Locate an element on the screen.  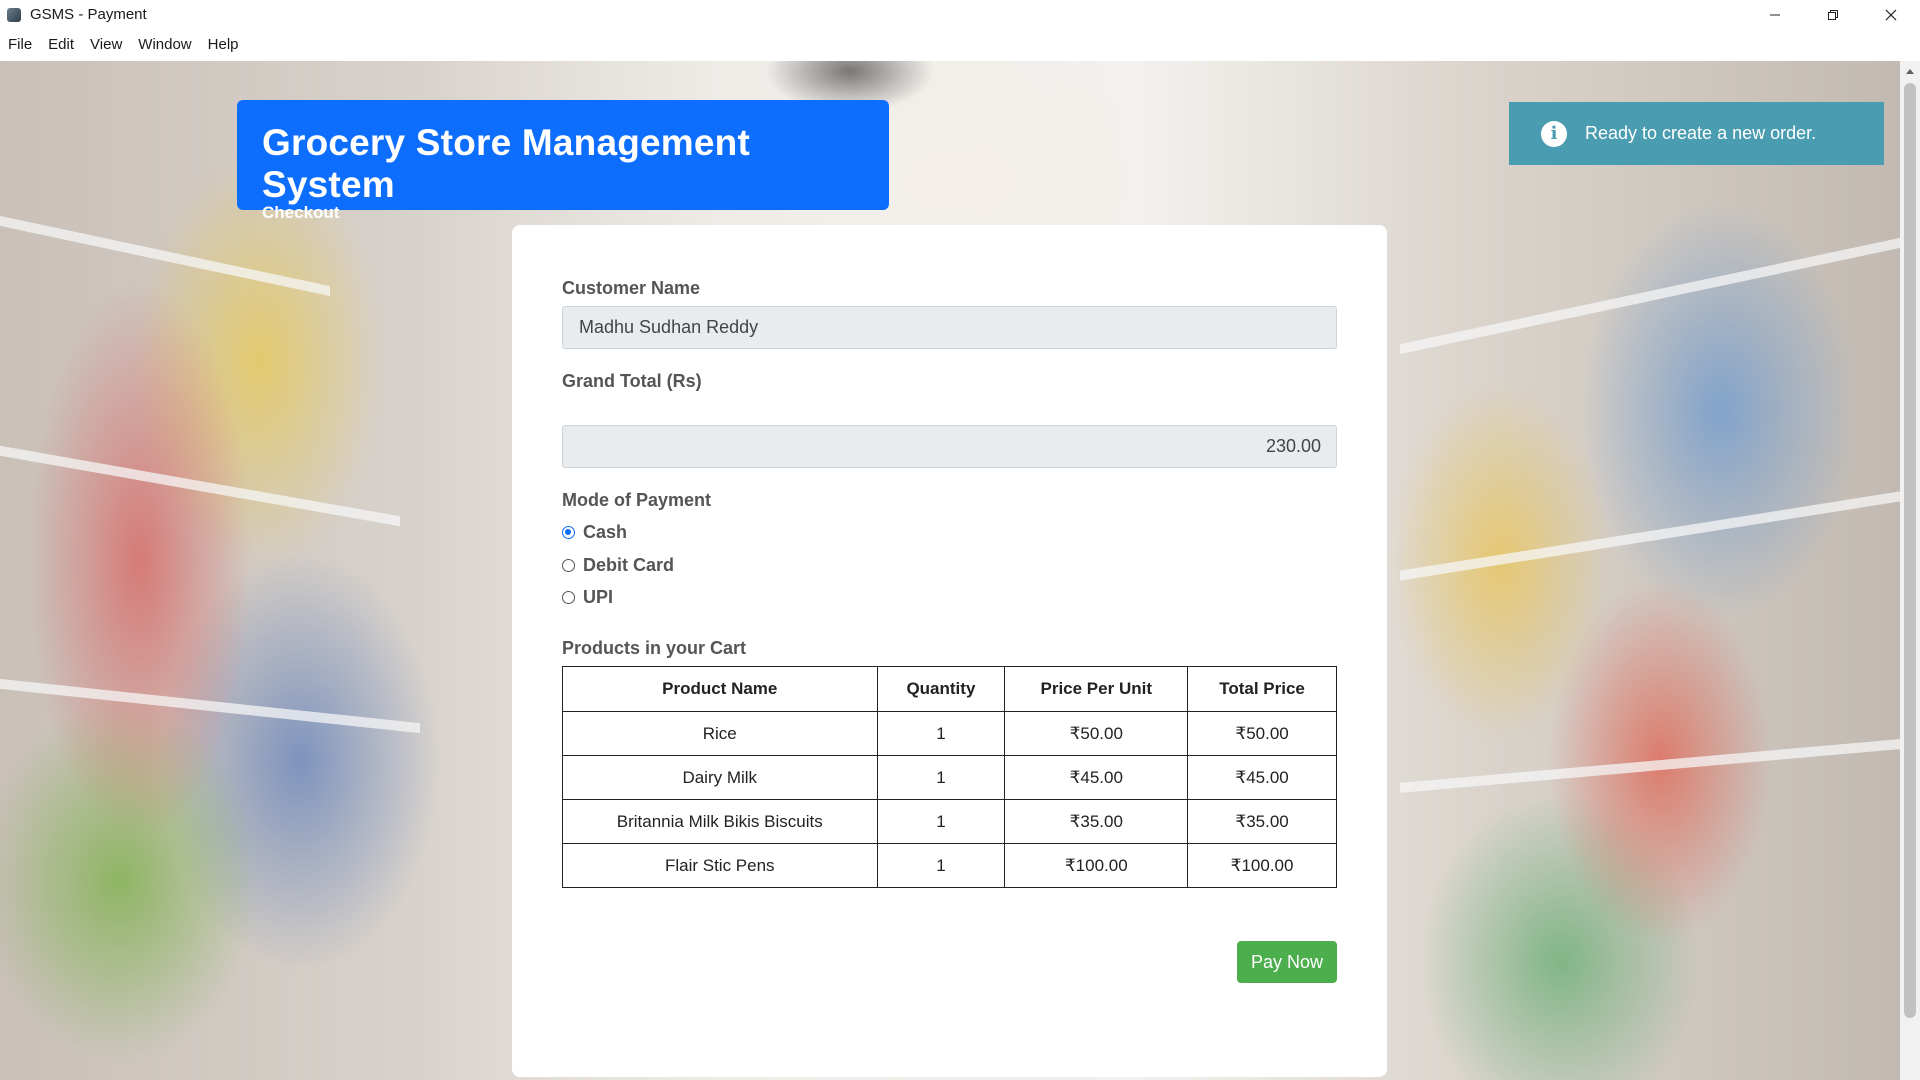
total-price-cell: ₹100.00 is located at coordinates (1262, 865).